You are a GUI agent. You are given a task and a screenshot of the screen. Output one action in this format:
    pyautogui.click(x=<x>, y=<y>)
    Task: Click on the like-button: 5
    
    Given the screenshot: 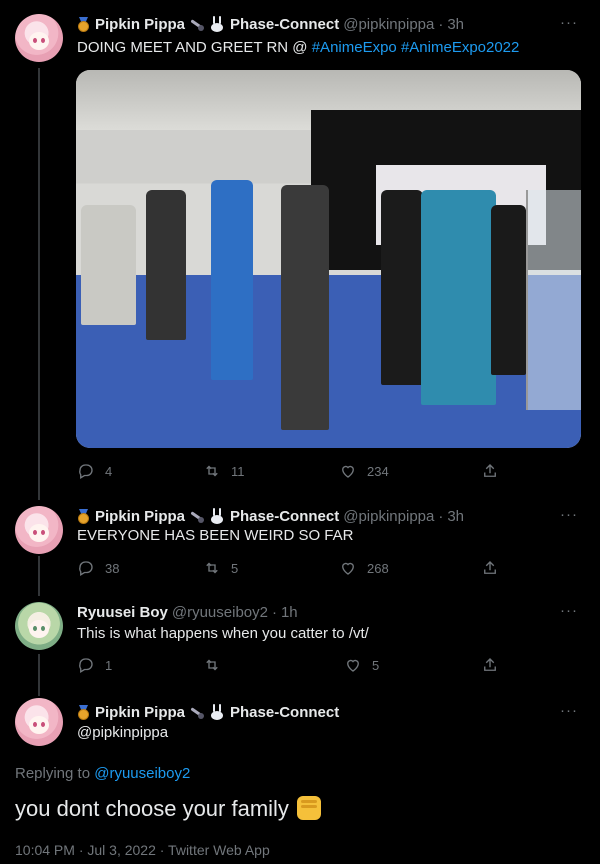 What is the action you would take?
    pyautogui.click(x=361, y=665)
    